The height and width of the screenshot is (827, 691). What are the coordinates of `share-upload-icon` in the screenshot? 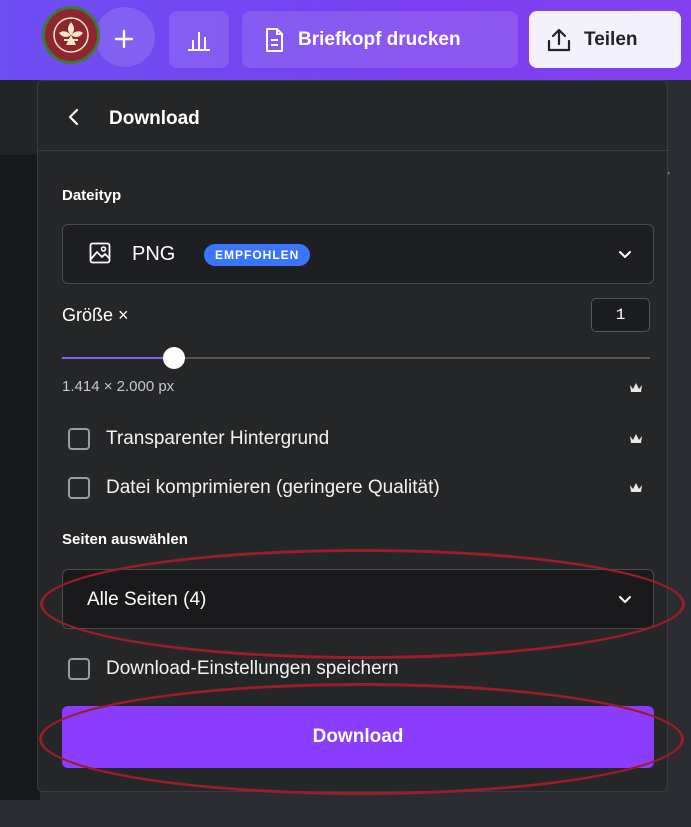 It's located at (559, 39).